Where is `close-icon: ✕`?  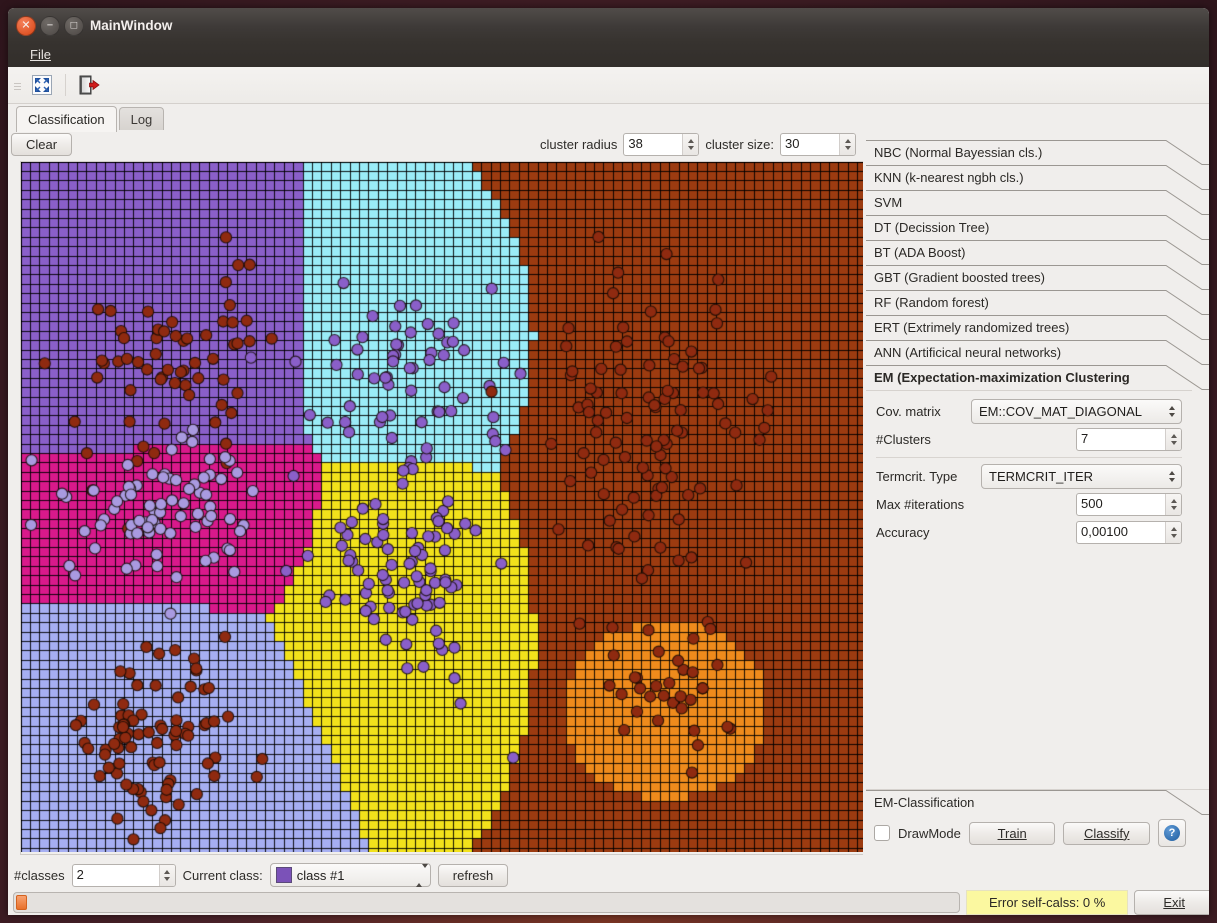 close-icon: ✕ is located at coordinates (26, 26).